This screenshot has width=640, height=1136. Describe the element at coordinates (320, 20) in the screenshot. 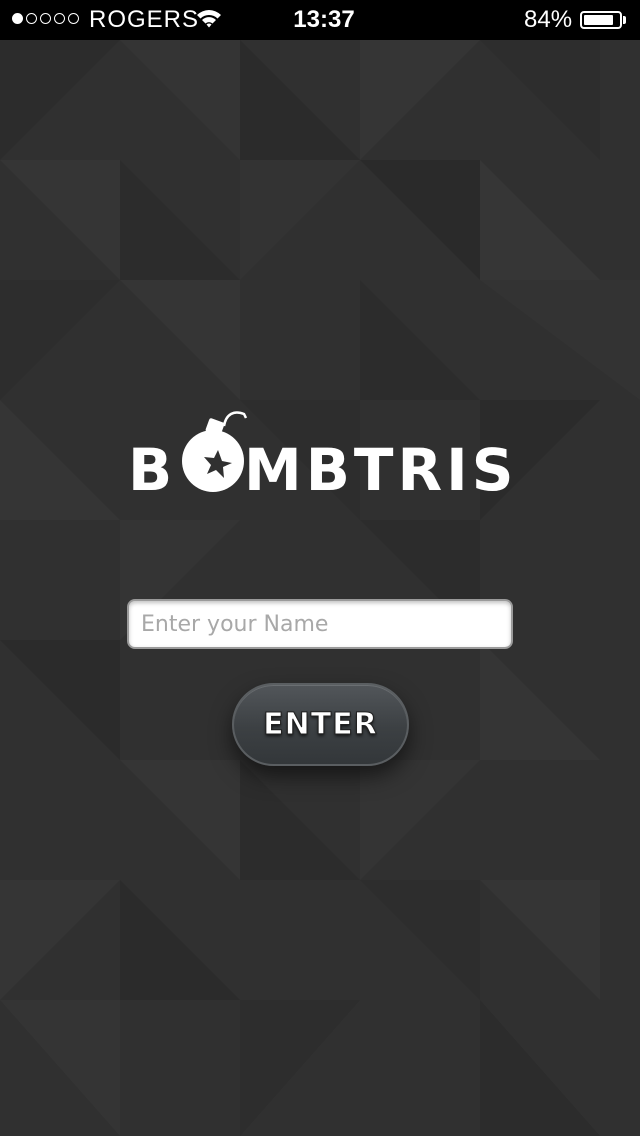

I see `status-bar: ROGERS 13:37 84%` at that location.